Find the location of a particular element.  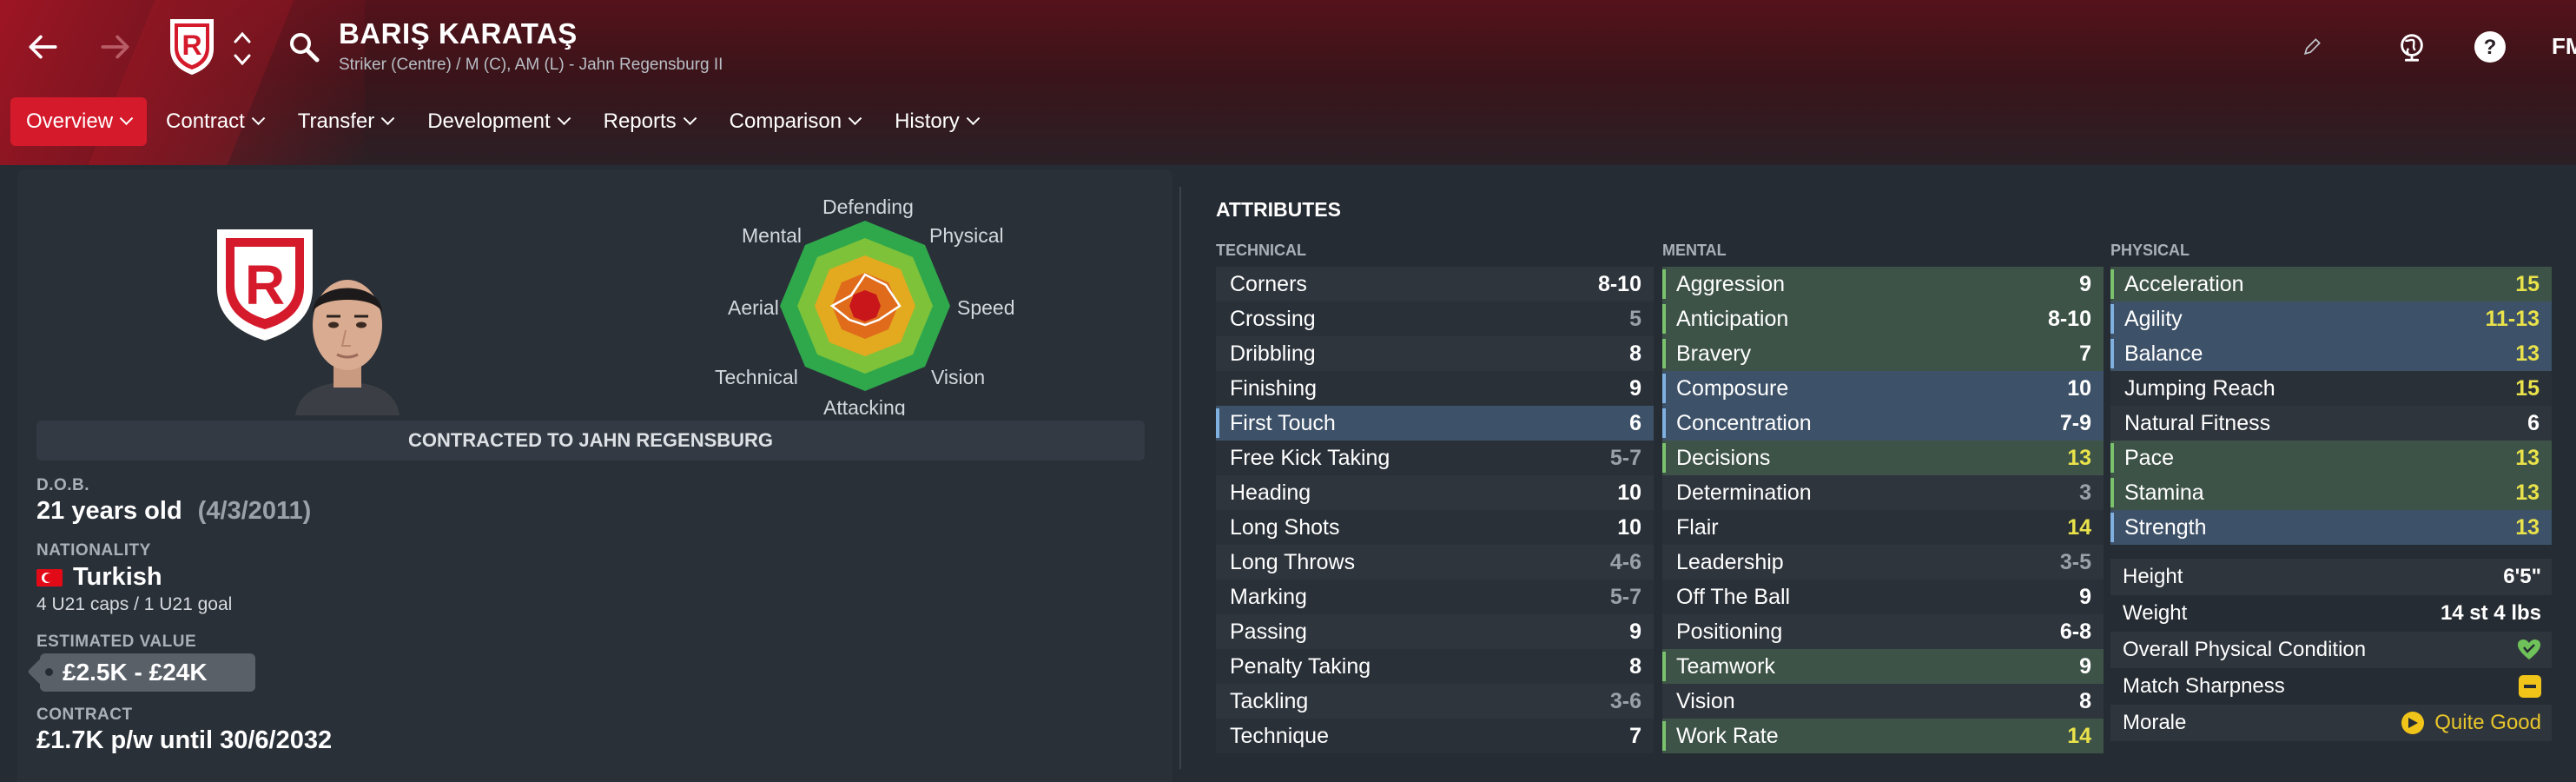

attribute-name: Pace is located at coordinates (2149, 458).